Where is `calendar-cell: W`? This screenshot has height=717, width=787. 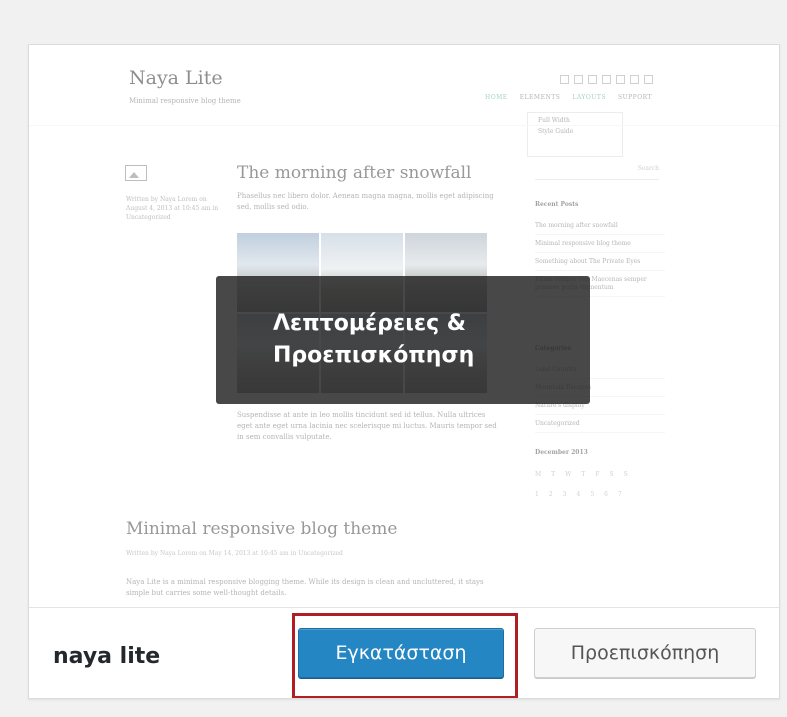
calendar-cell: W is located at coordinates (568, 474).